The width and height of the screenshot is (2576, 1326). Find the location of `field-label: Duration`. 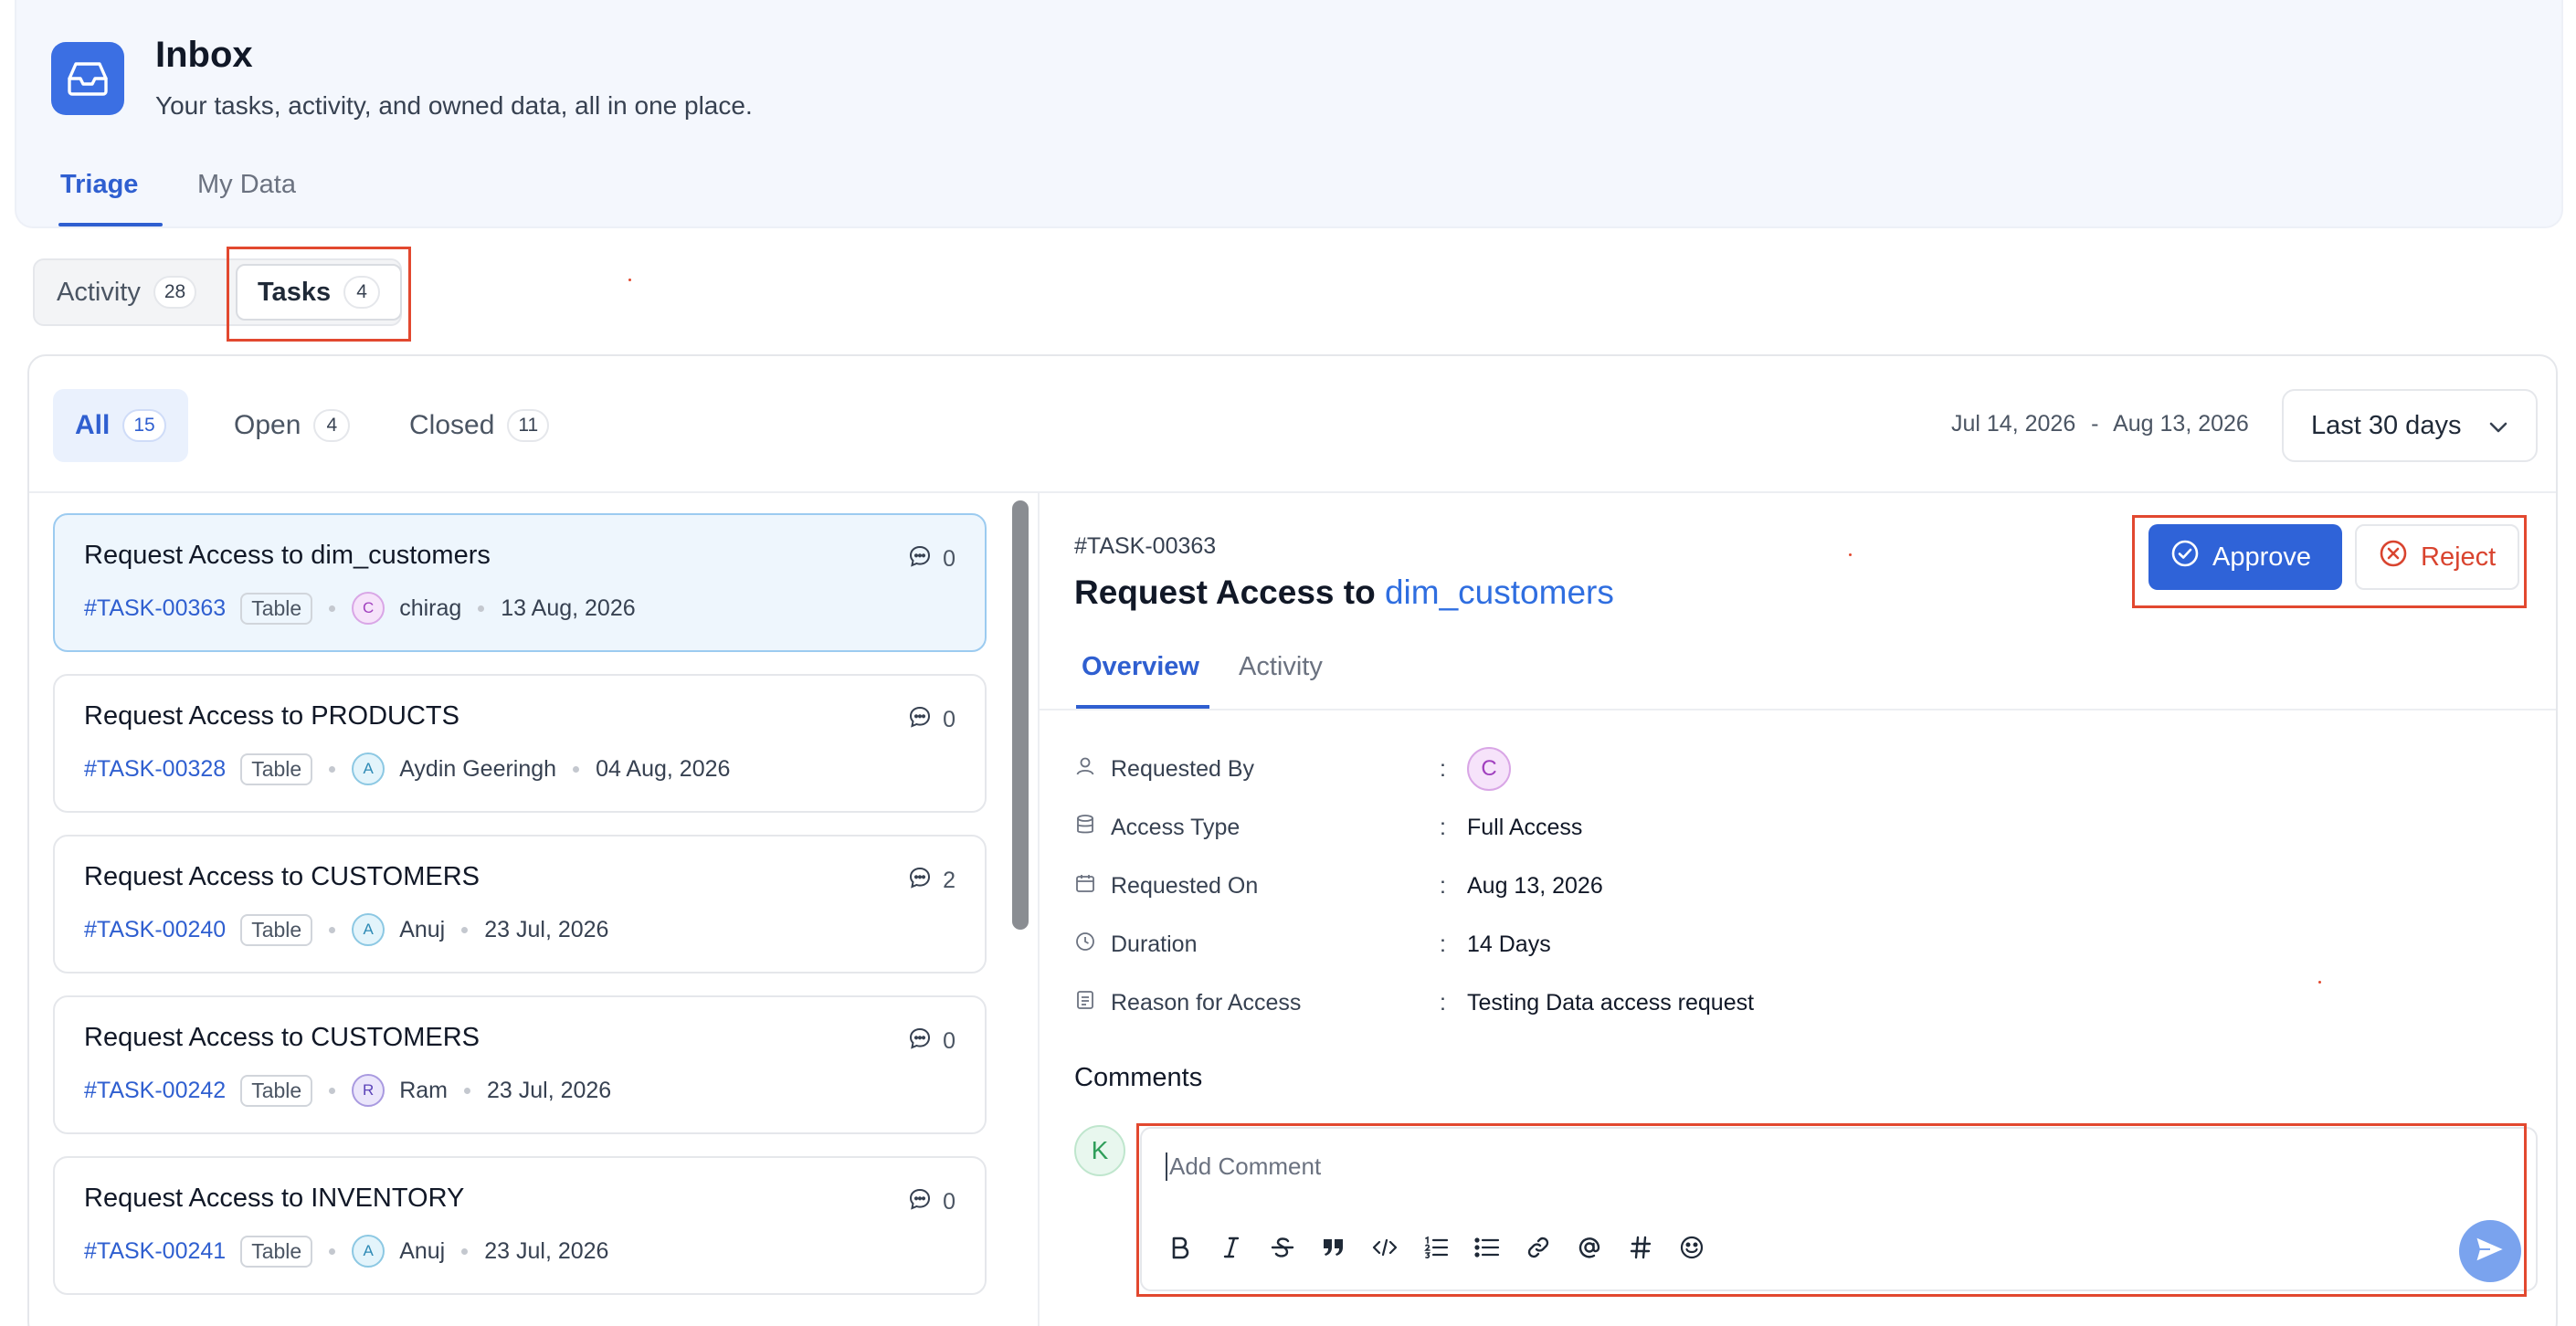

field-label: Duration is located at coordinates (1154, 944).